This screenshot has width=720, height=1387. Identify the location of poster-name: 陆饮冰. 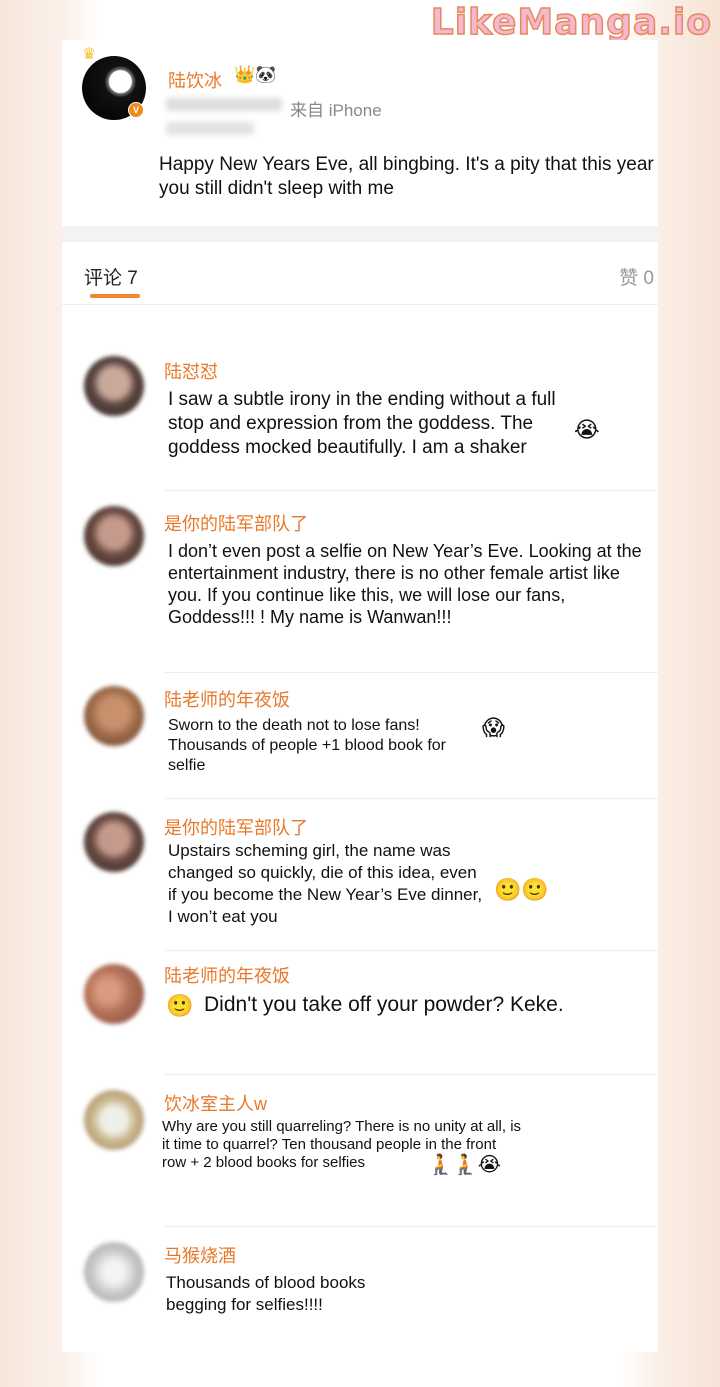
(195, 80).